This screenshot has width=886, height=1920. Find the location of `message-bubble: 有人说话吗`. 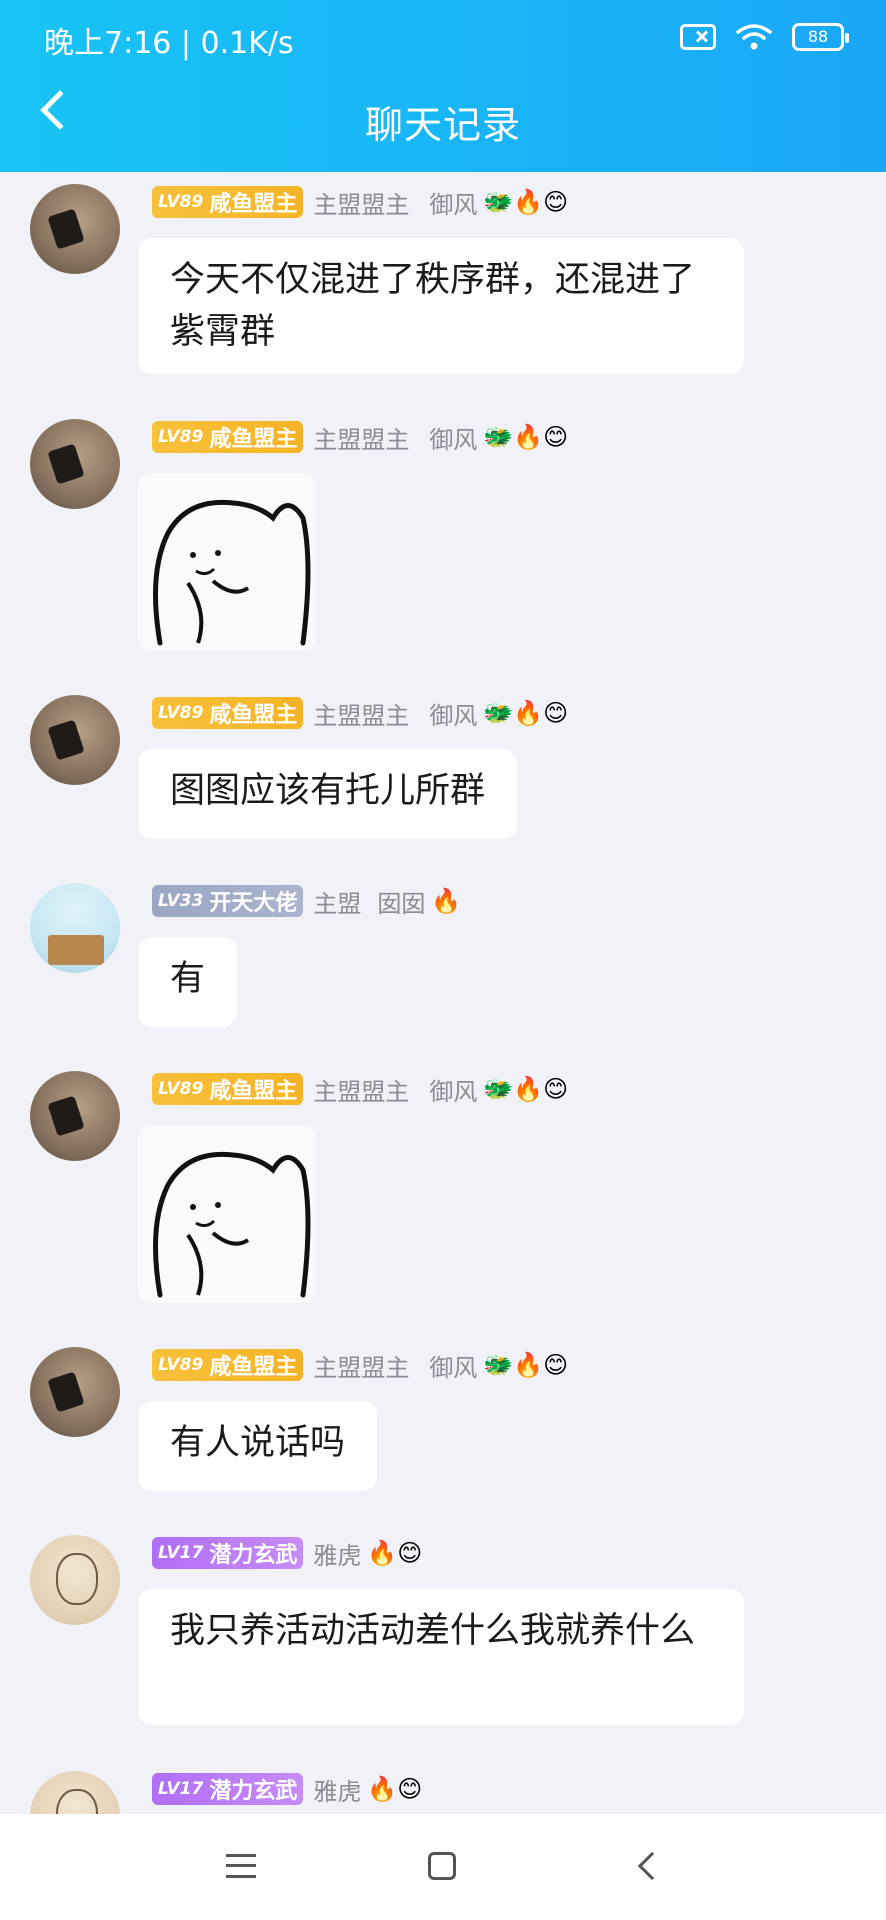

message-bubble: 有人说话吗 is located at coordinates (258, 1446).